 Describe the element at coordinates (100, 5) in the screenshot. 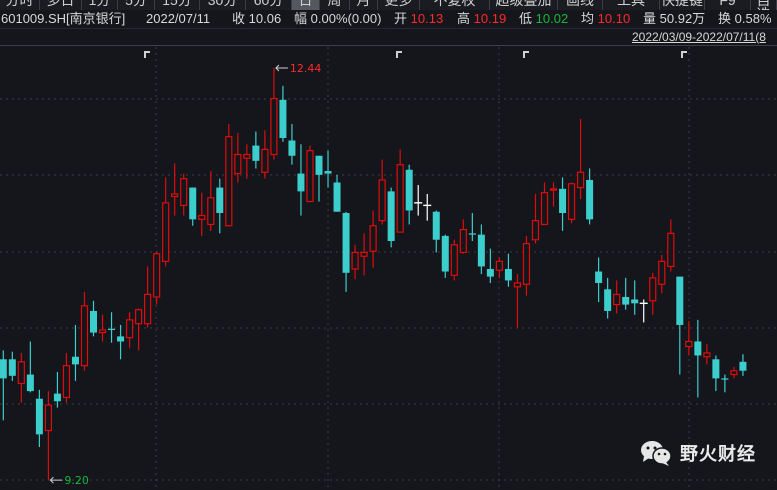

I see `tab-2: 1分` at that location.